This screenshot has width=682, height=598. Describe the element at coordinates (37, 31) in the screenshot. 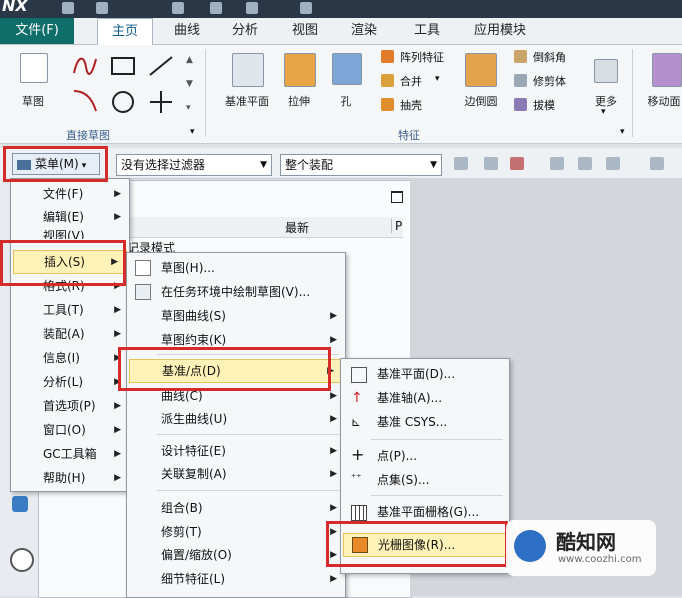

I see `tab-file: 文件(F)` at that location.